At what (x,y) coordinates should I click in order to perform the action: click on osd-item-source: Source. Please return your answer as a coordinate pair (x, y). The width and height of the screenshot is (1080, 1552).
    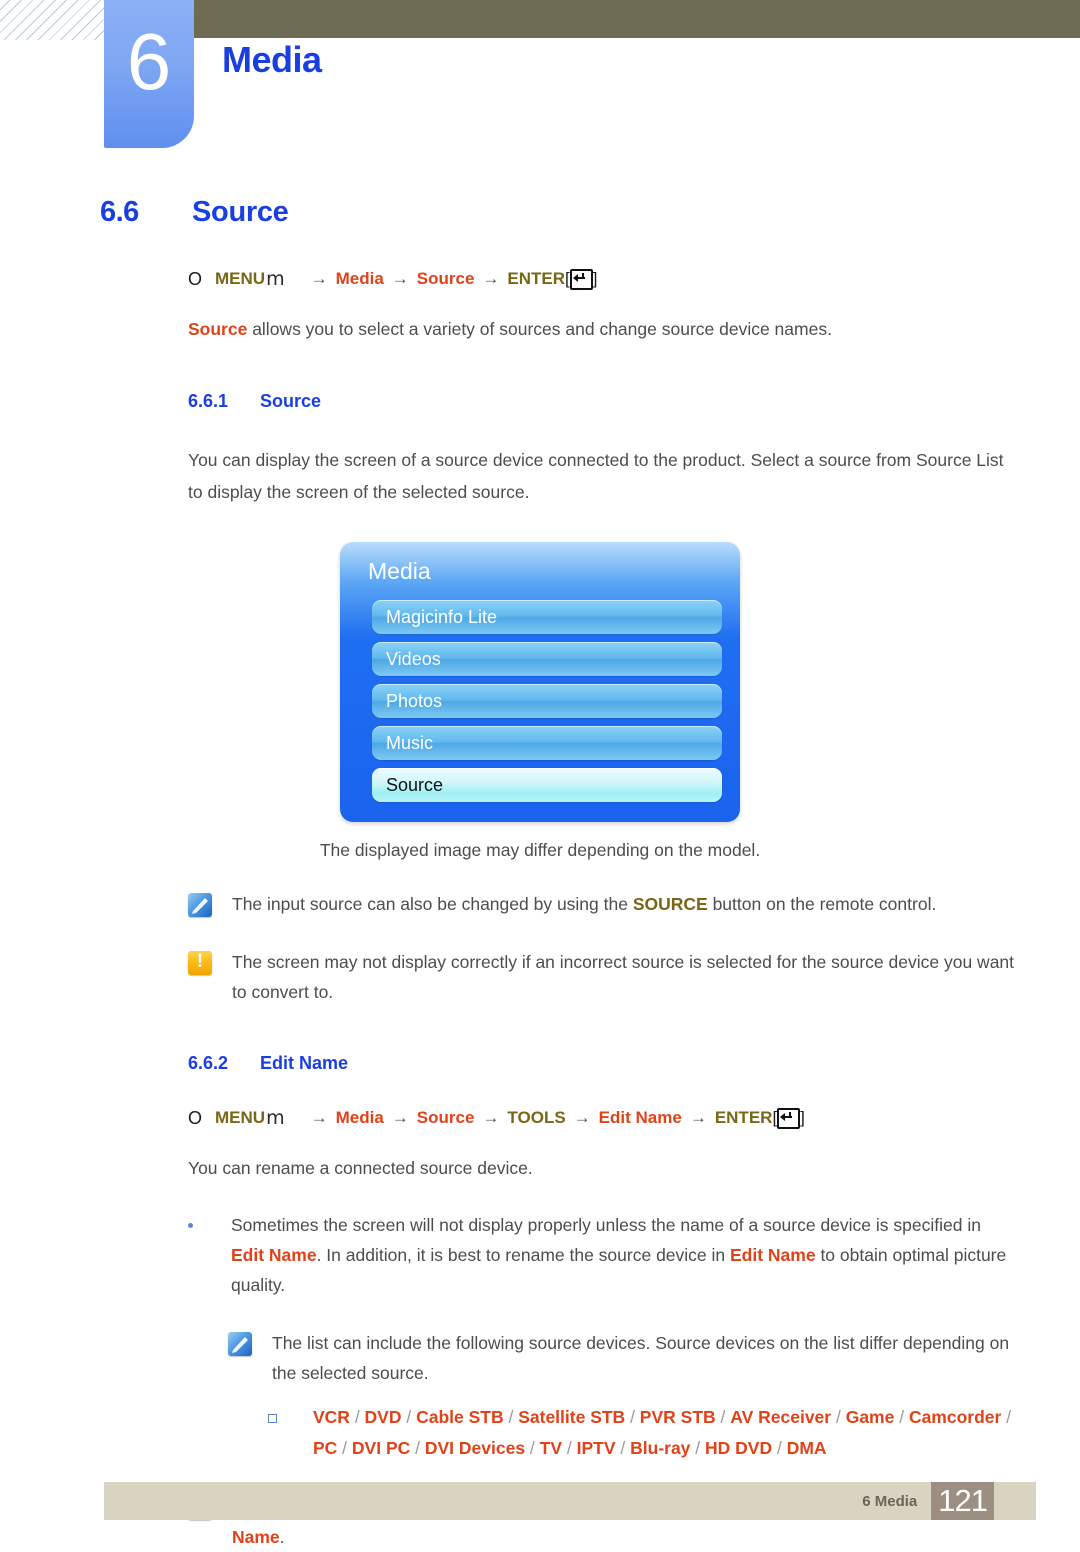
    Looking at the image, I should click on (547, 785).